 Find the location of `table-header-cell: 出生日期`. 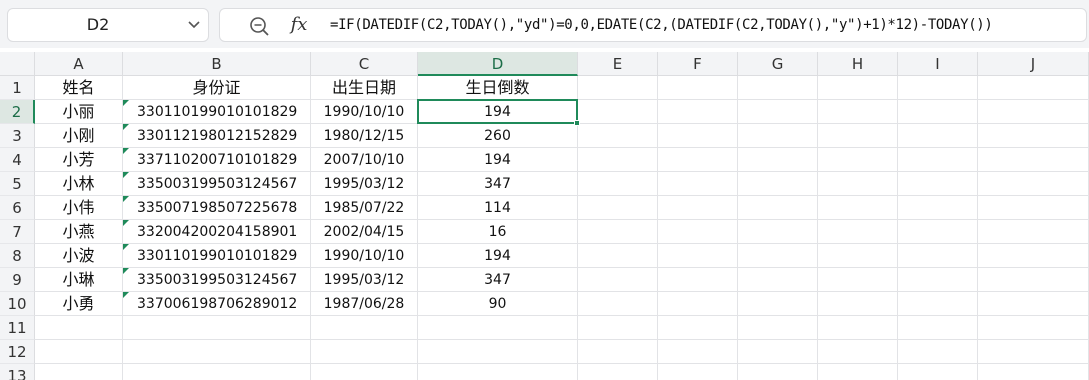

table-header-cell: 出生日期 is located at coordinates (364, 88).